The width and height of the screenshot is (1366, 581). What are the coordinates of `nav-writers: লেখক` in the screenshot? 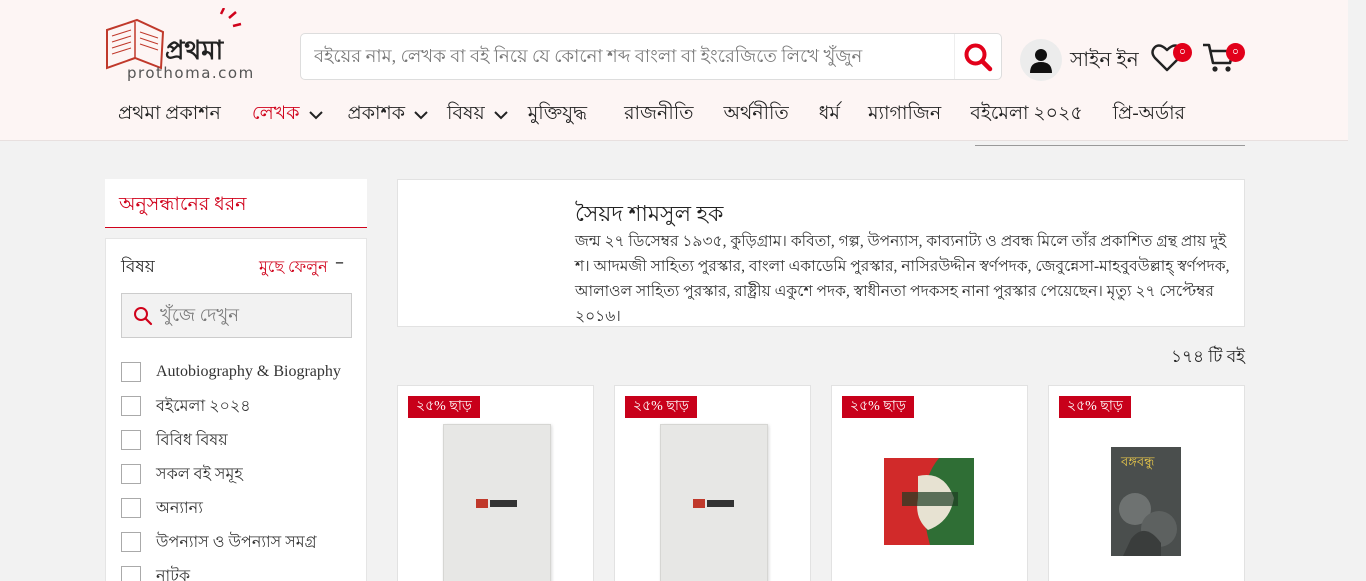 It's located at (287, 115).